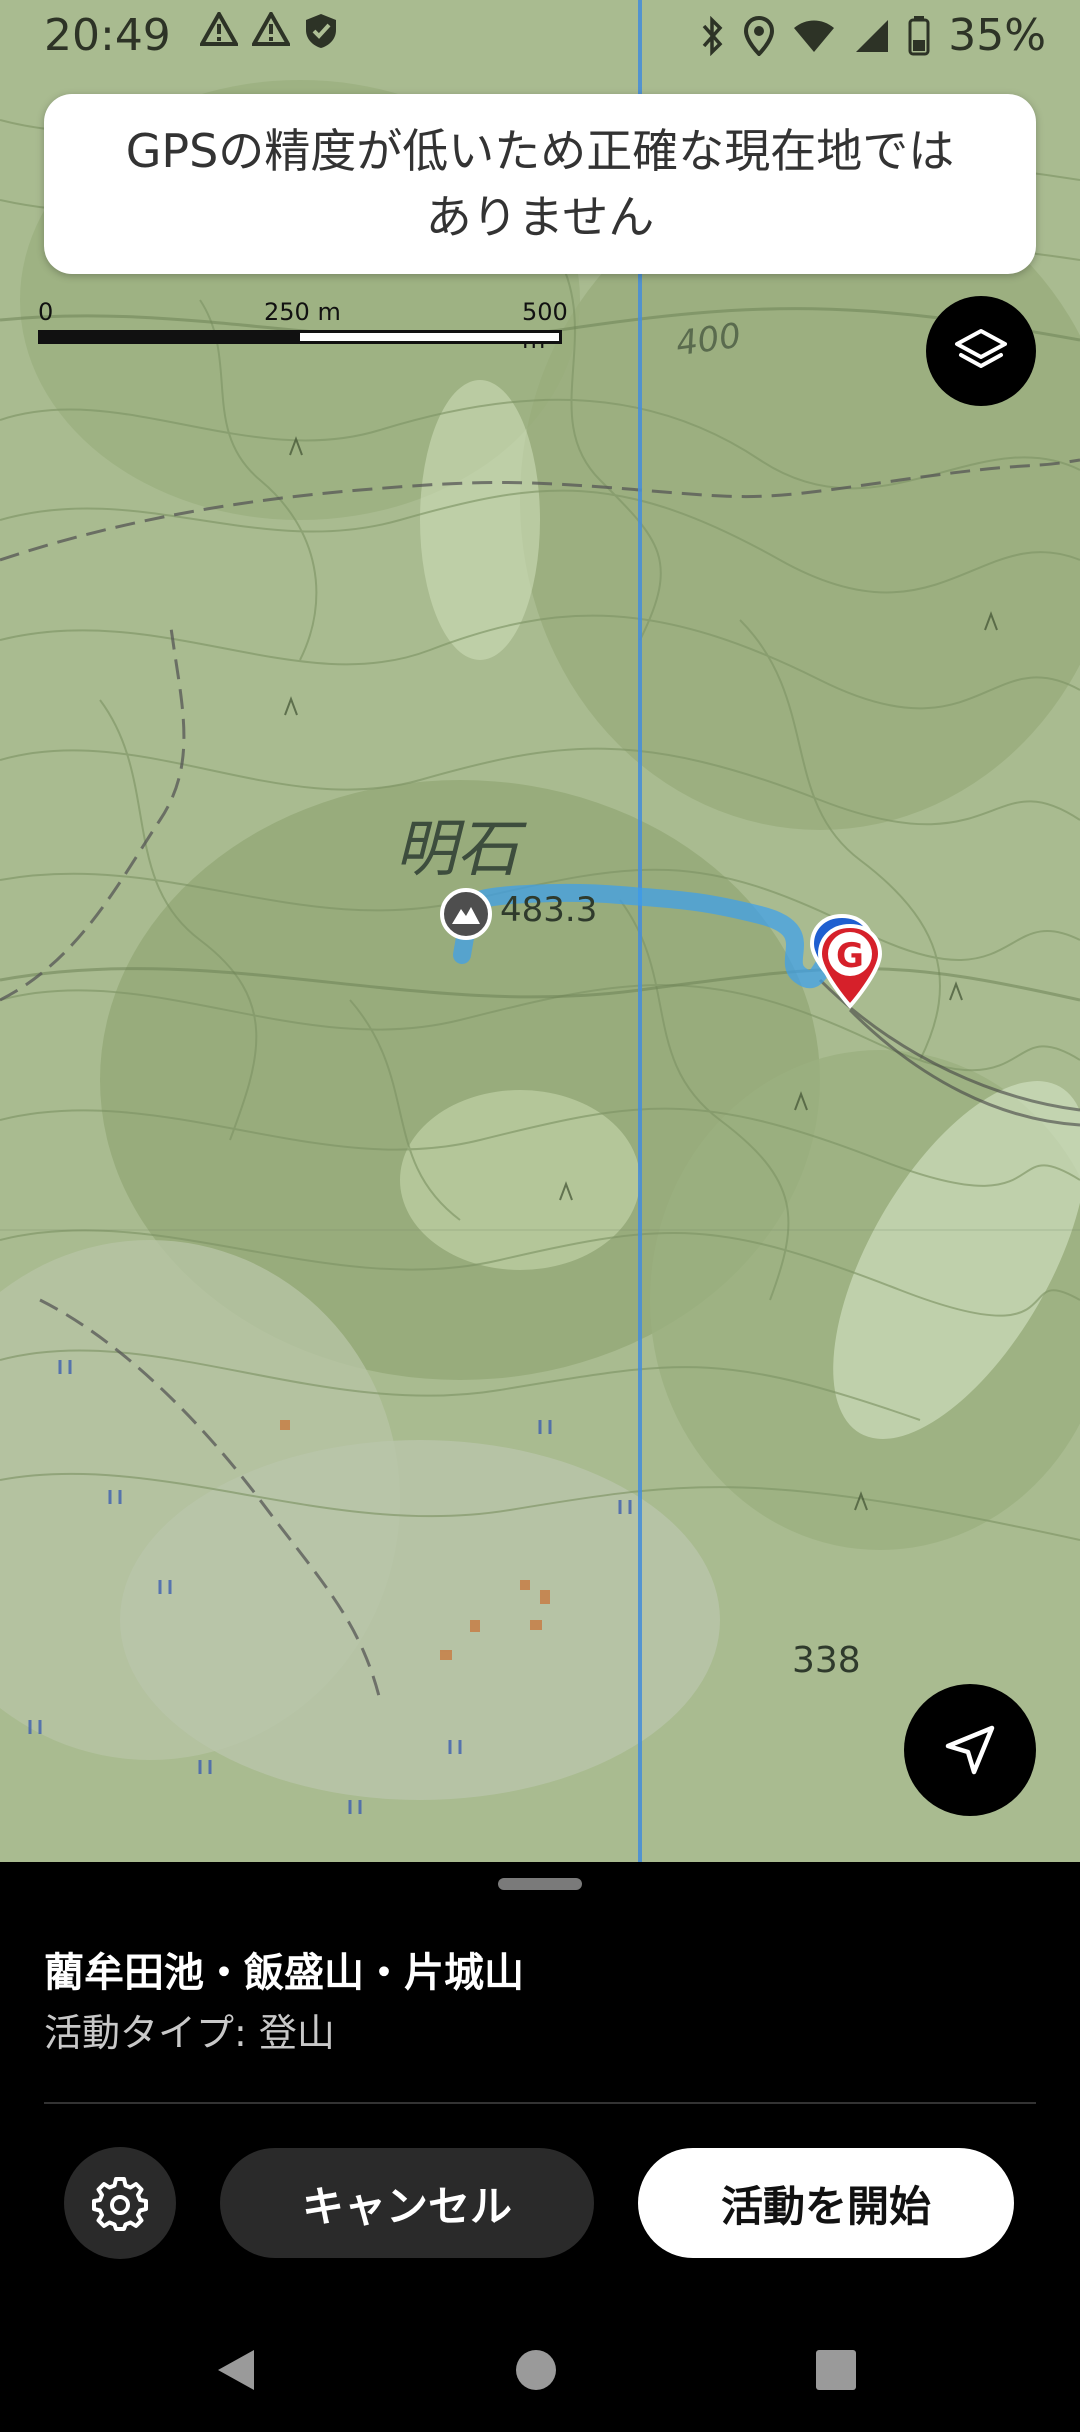 This screenshot has height=2432, width=1080. What do you see at coordinates (189, 2033) in the screenshot?
I see `activity-type: 活動タイプ: 登山` at bounding box center [189, 2033].